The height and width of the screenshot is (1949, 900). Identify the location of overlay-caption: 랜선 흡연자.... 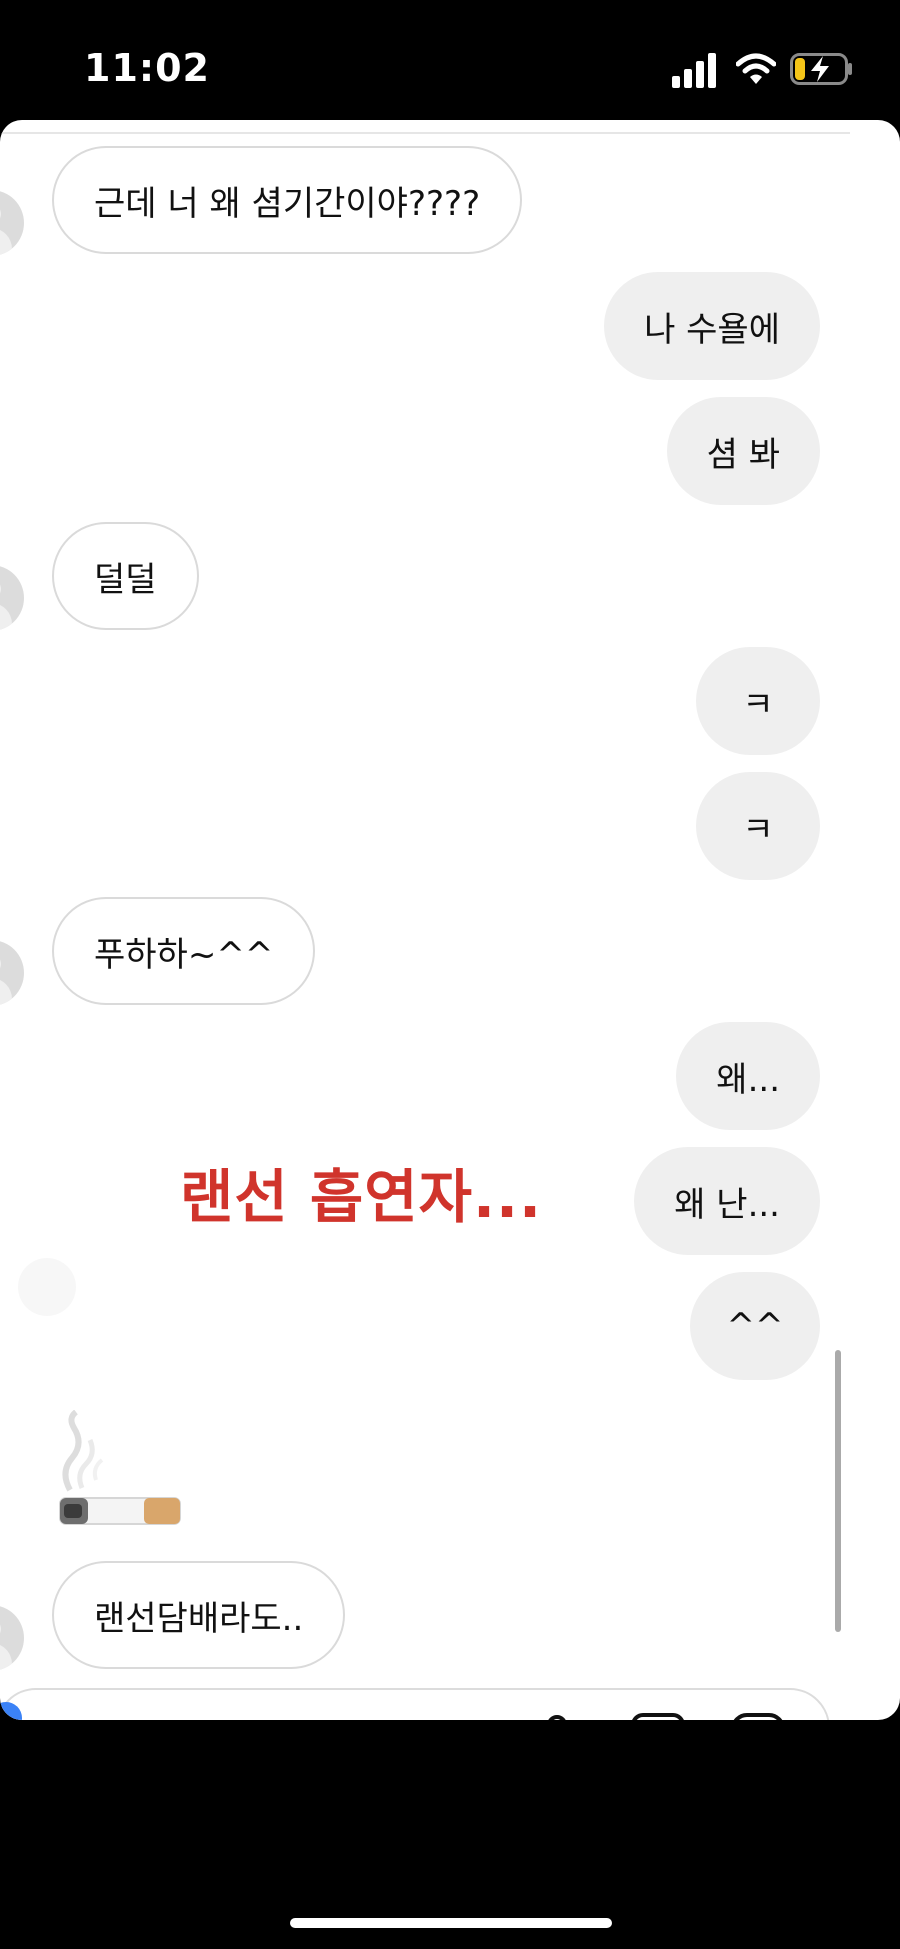
(361, 1197).